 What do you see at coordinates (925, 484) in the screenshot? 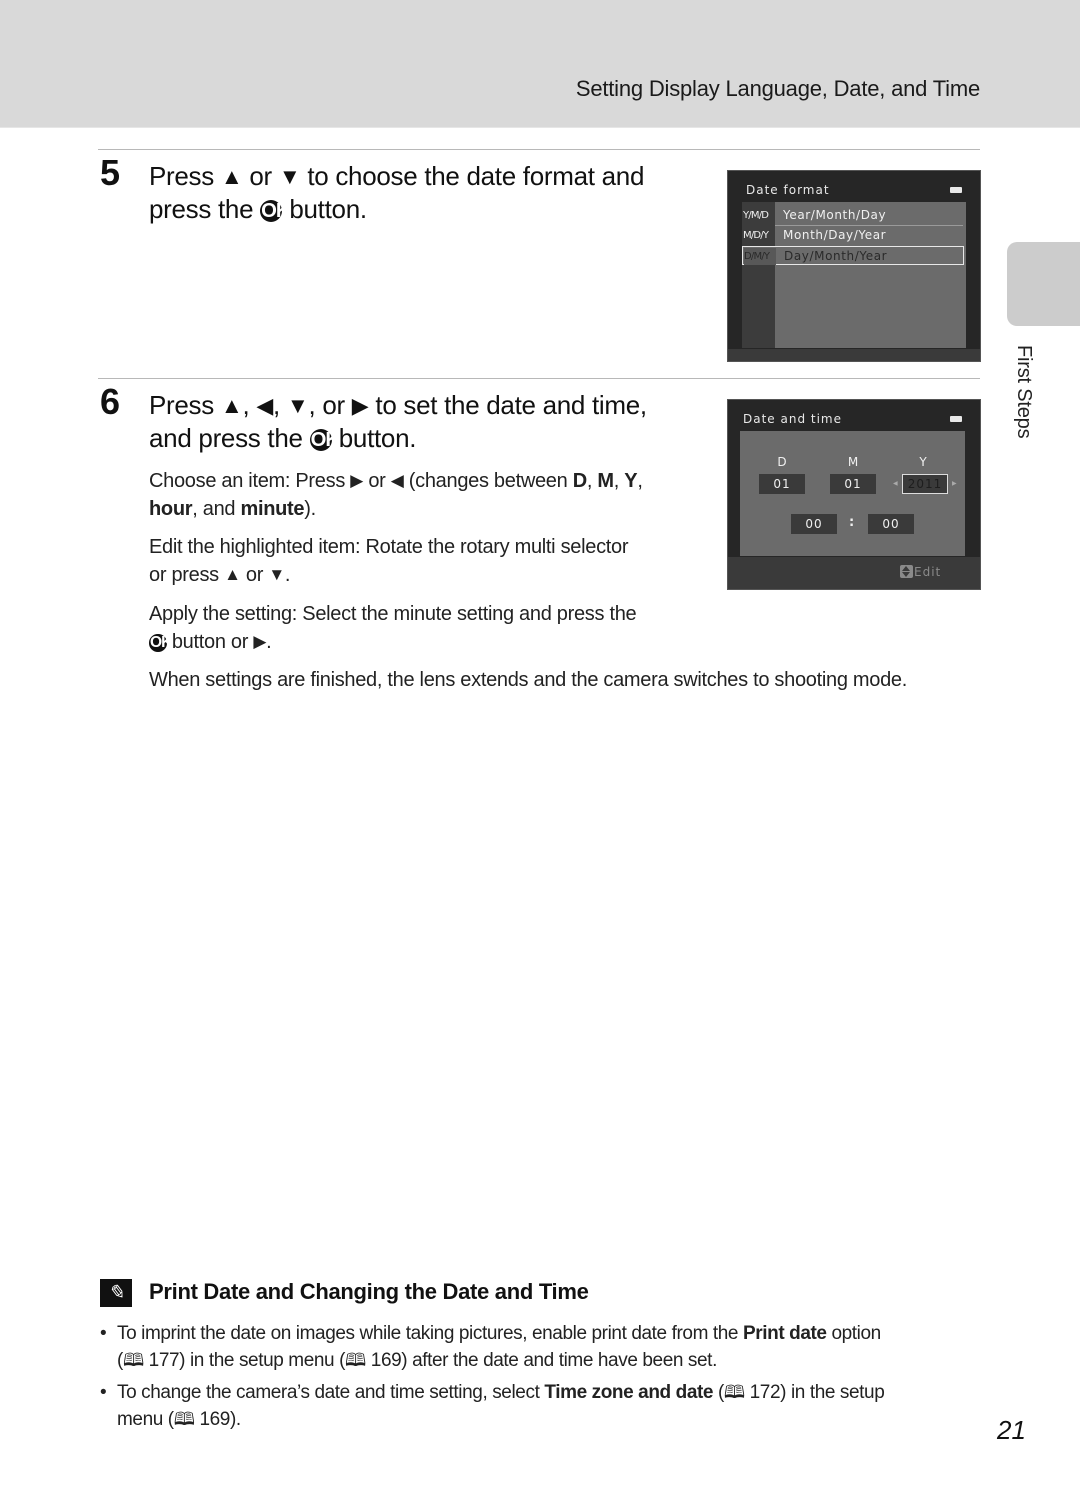
I see `year-field: 2011` at bounding box center [925, 484].